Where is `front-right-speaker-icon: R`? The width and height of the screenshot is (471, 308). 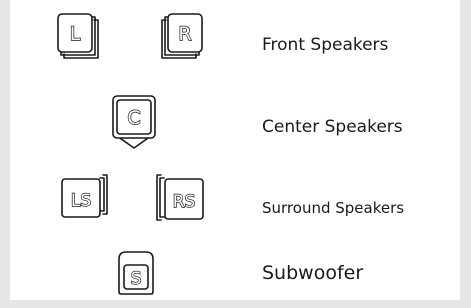 front-right-speaker-icon: R is located at coordinates (182, 36).